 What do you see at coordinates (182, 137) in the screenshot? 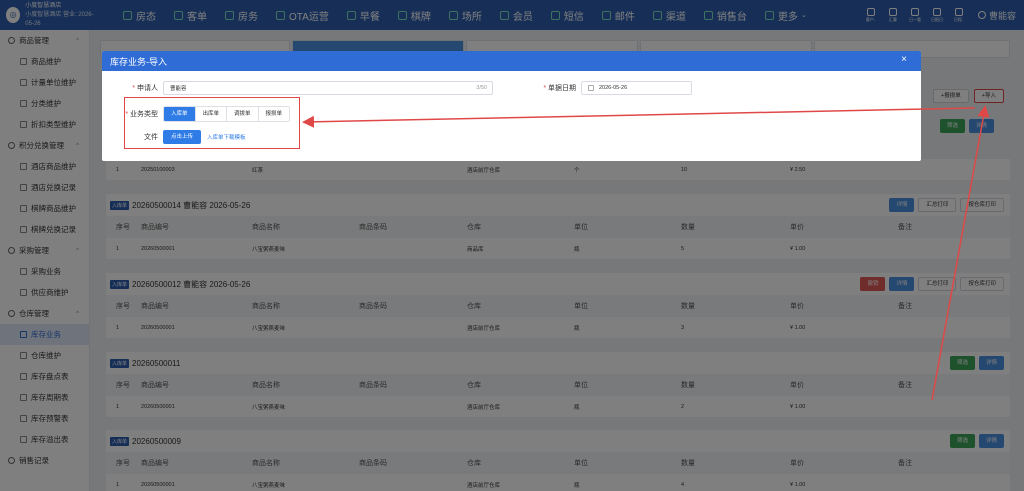
I see `upload-button: 点击上传` at bounding box center [182, 137].